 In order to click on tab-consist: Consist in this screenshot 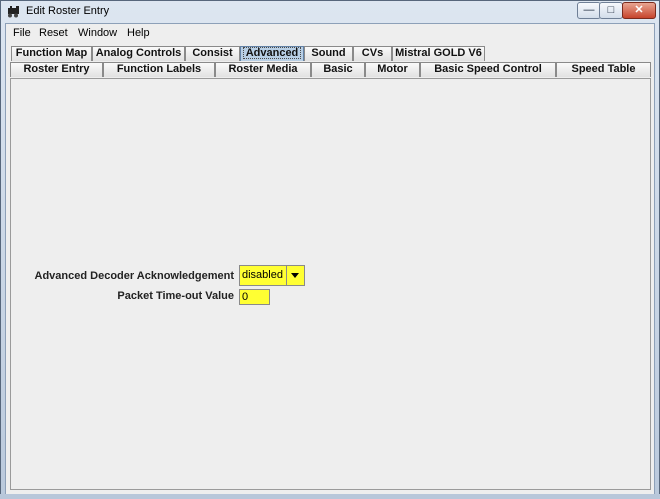, I will do `click(212, 53)`.